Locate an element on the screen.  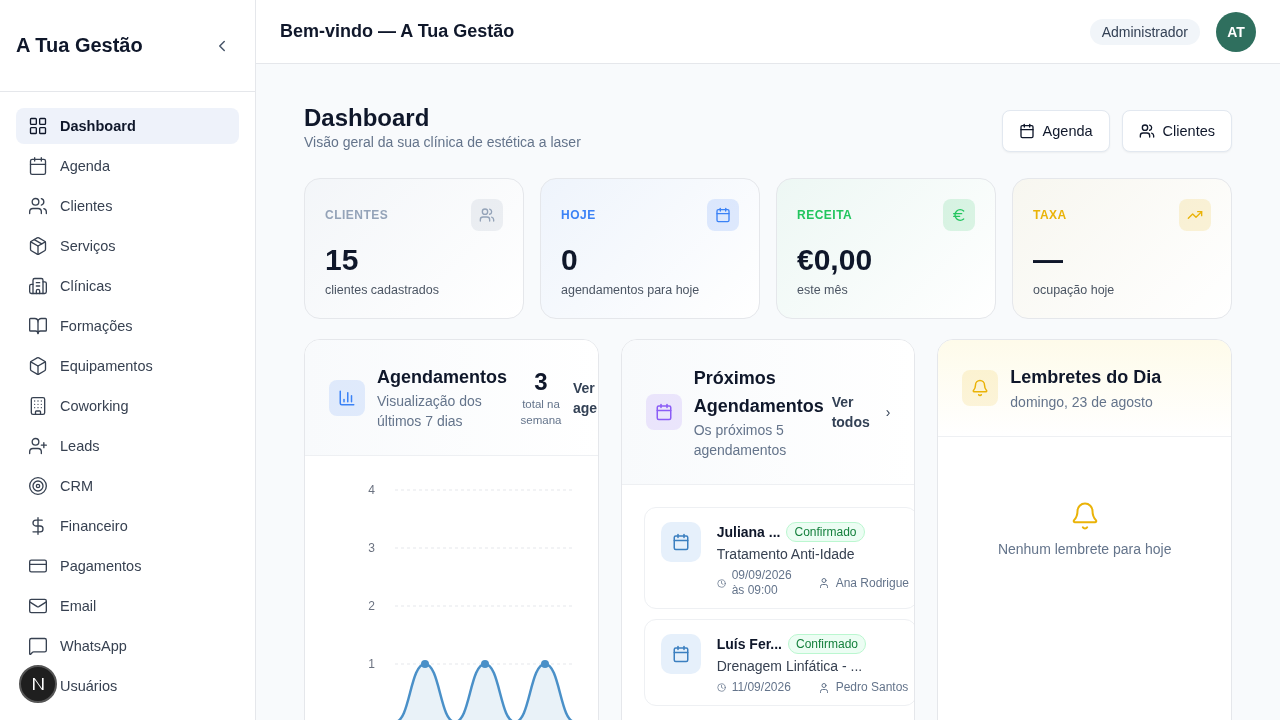
role-badge: Administrador is located at coordinates (1144, 31).